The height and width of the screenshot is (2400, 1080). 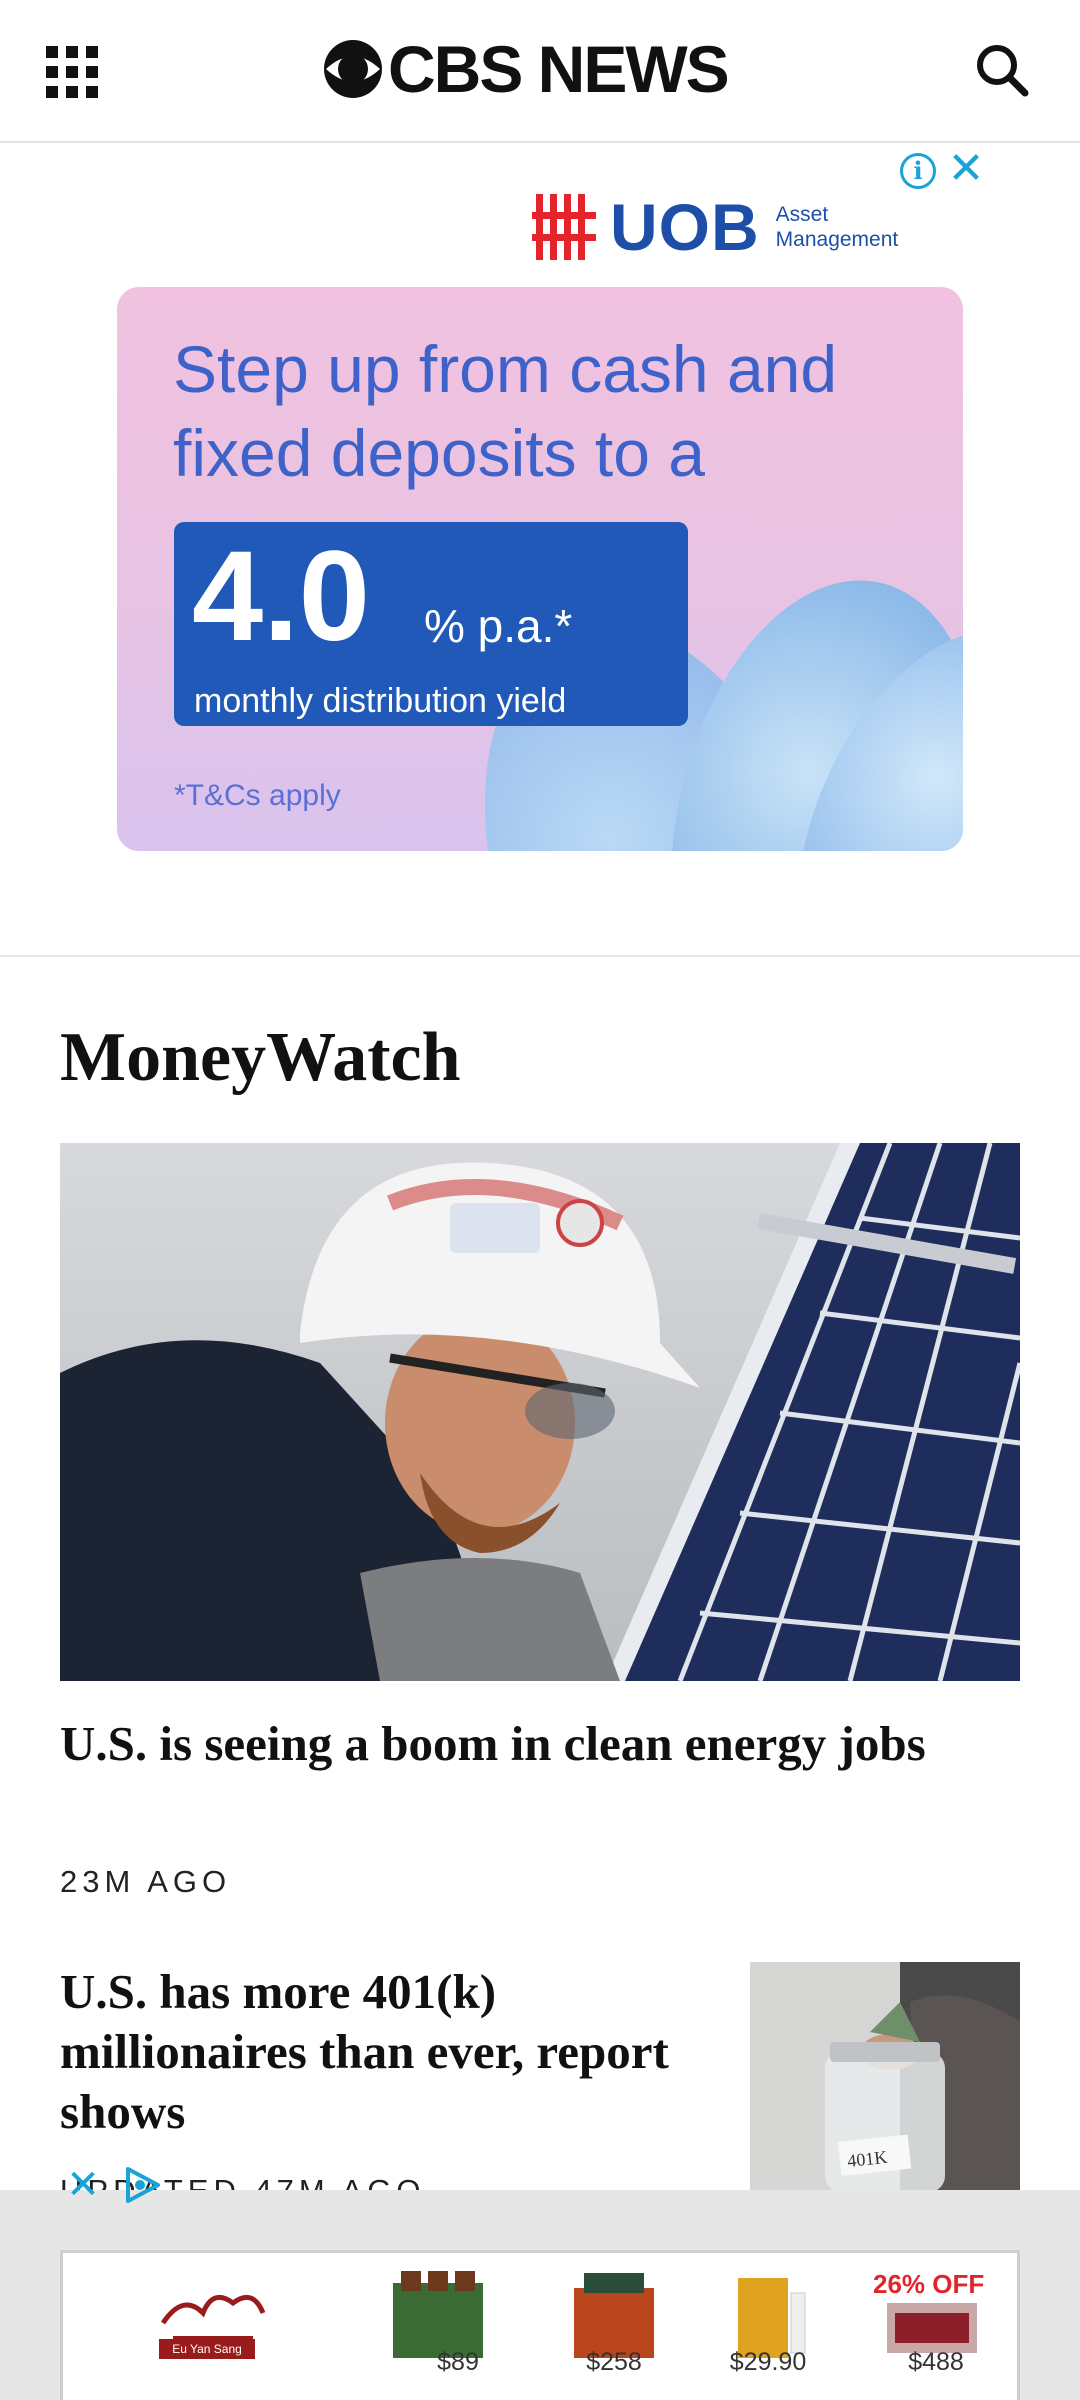 What do you see at coordinates (564, 227) in the screenshot?
I see `uob-bars-icon` at bounding box center [564, 227].